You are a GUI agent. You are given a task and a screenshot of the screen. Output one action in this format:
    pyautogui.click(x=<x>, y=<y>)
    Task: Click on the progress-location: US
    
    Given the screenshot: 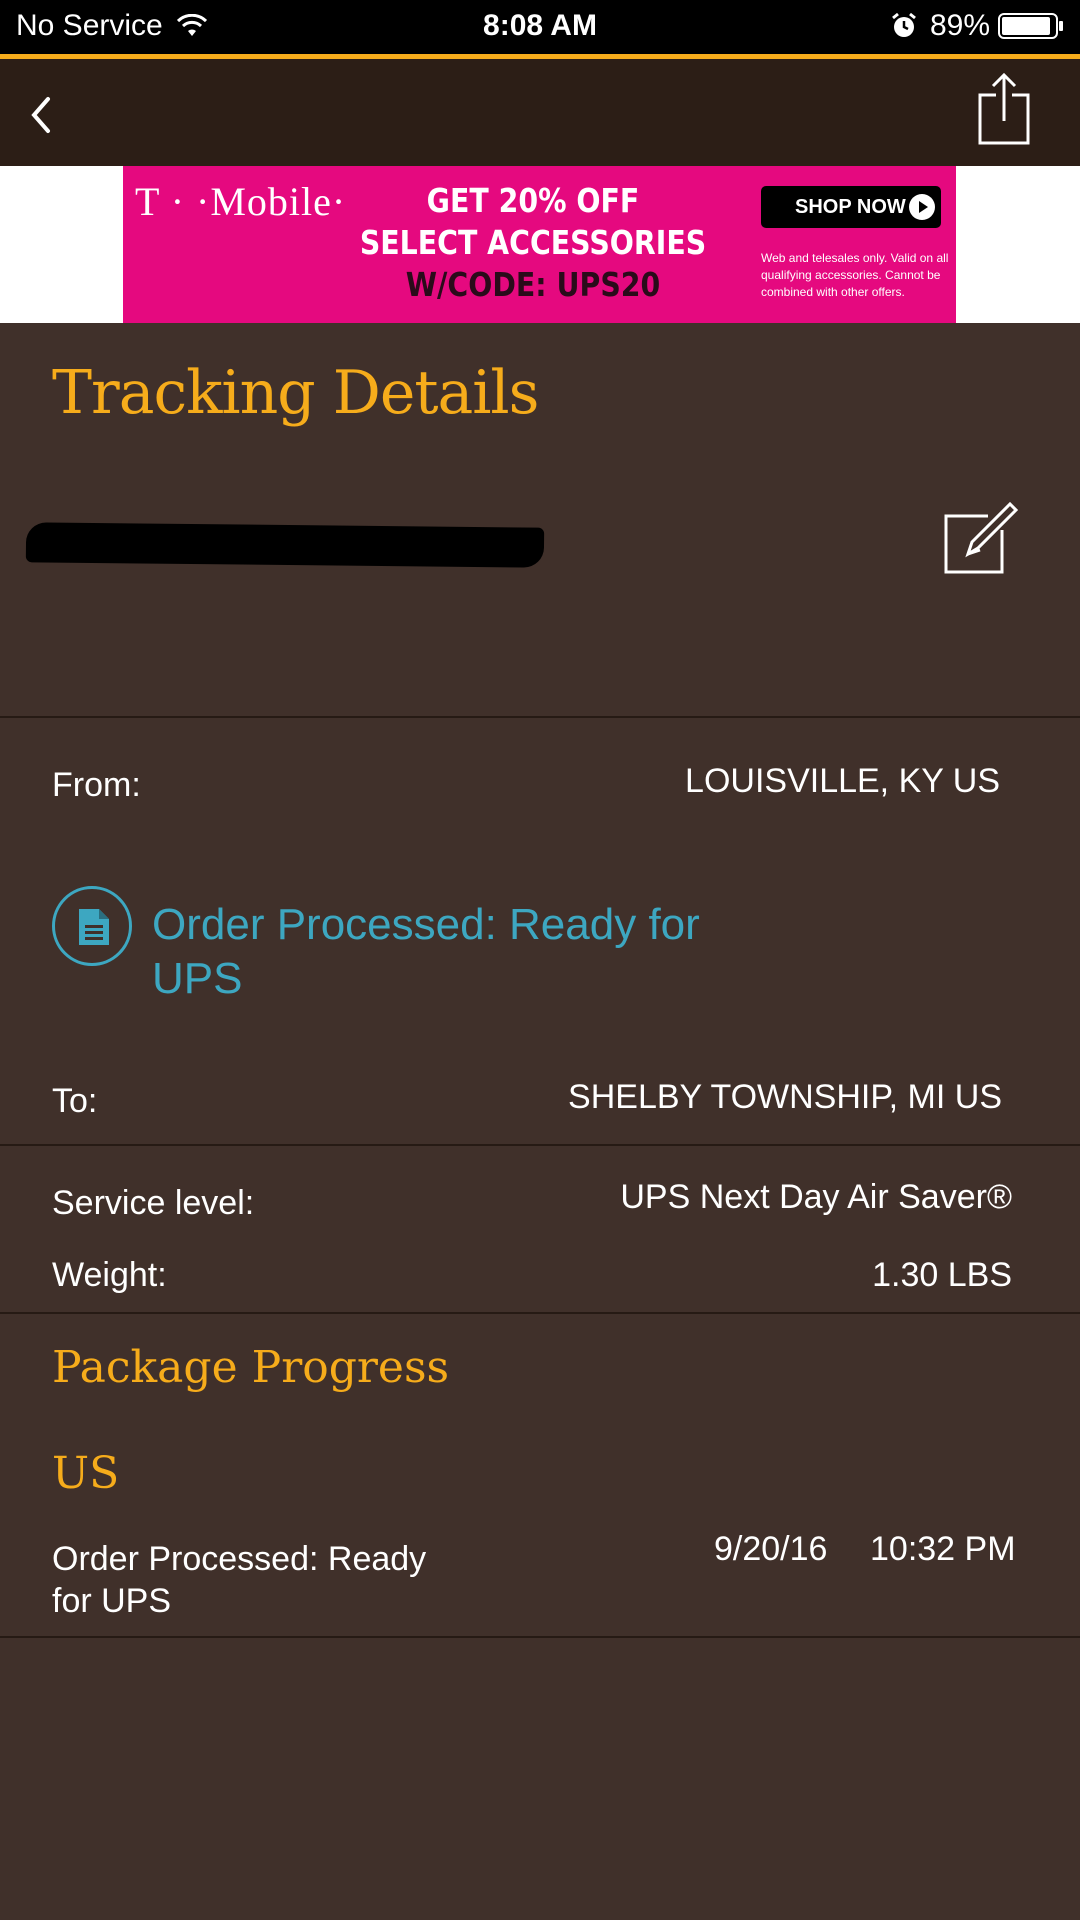 What is the action you would take?
    pyautogui.click(x=86, y=1473)
    